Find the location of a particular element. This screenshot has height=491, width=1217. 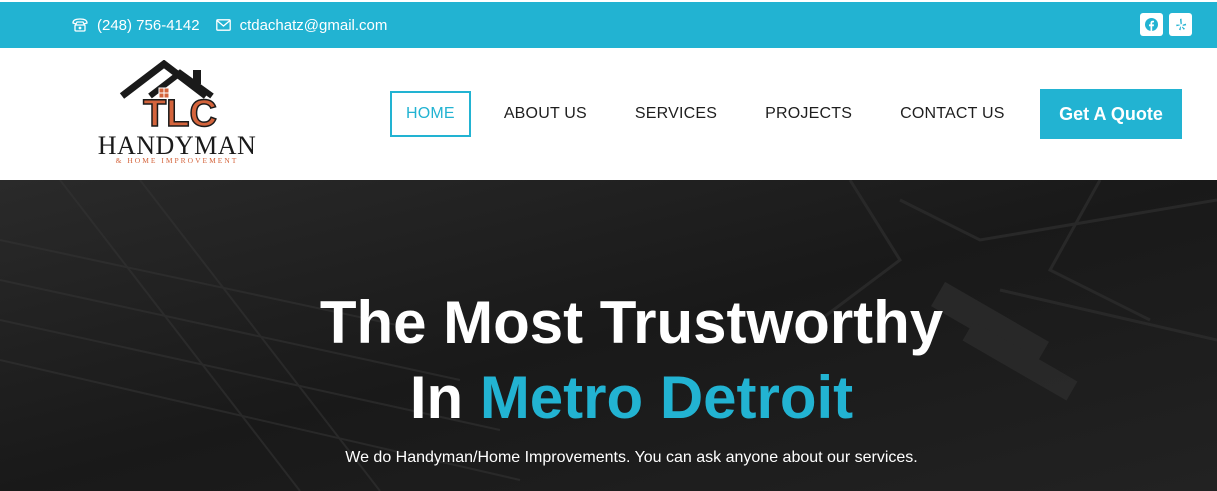

hero-heading-prefix: In is located at coordinates (436, 397).